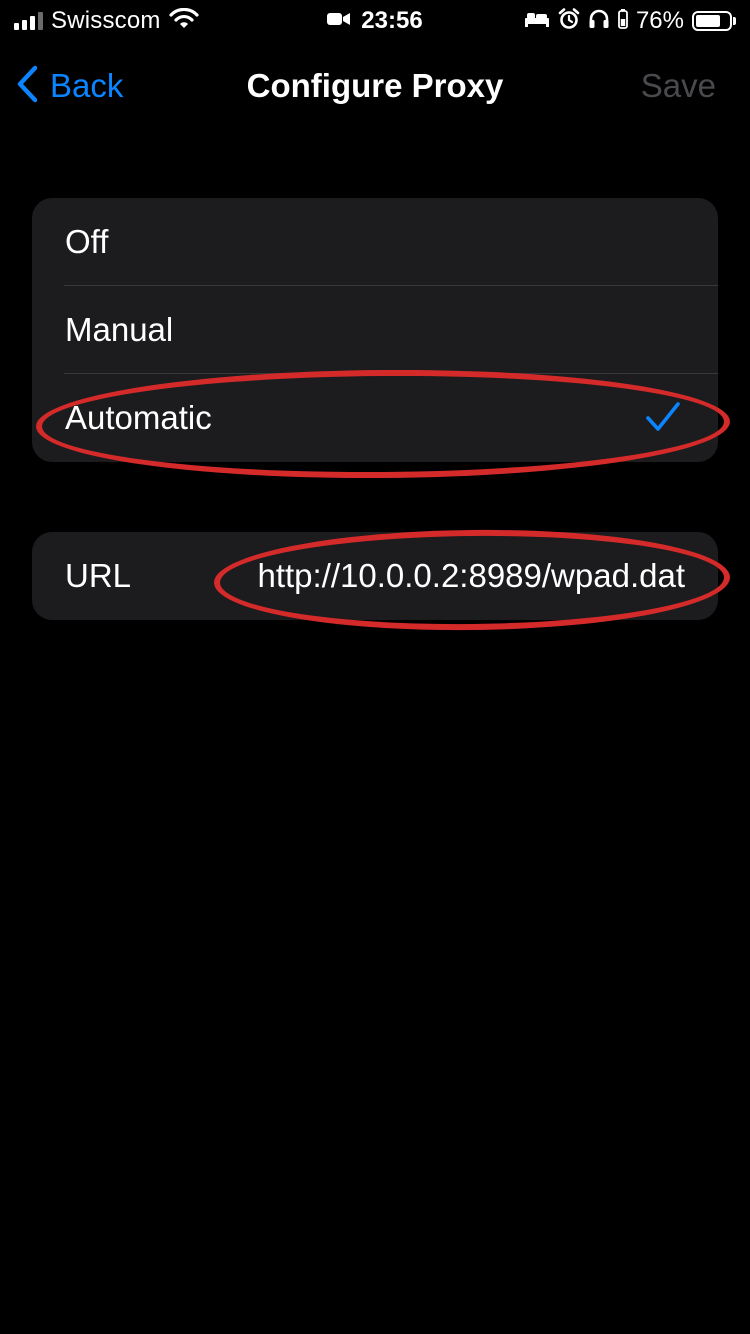 The height and width of the screenshot is (1334, 750). I want to click on proxy-option-label: Off, so click(87, 241).